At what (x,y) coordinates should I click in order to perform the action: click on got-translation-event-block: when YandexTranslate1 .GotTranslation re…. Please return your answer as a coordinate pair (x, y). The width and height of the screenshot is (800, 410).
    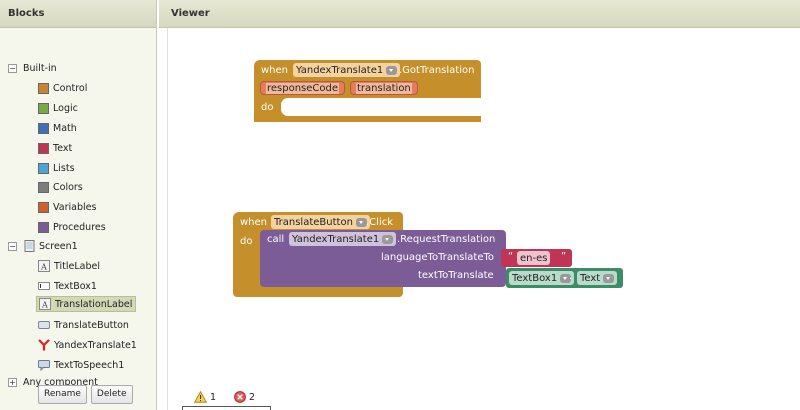
    Looking at the image, I should click on (367, 91).